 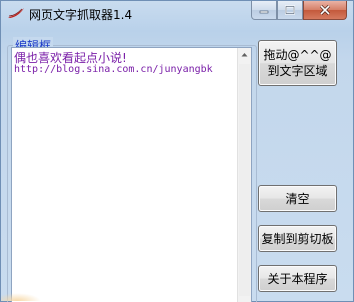 What do you see at coordinates (21, 297) in the screenshot?
I see `decorative-glow` at bounding box center [21, 297].